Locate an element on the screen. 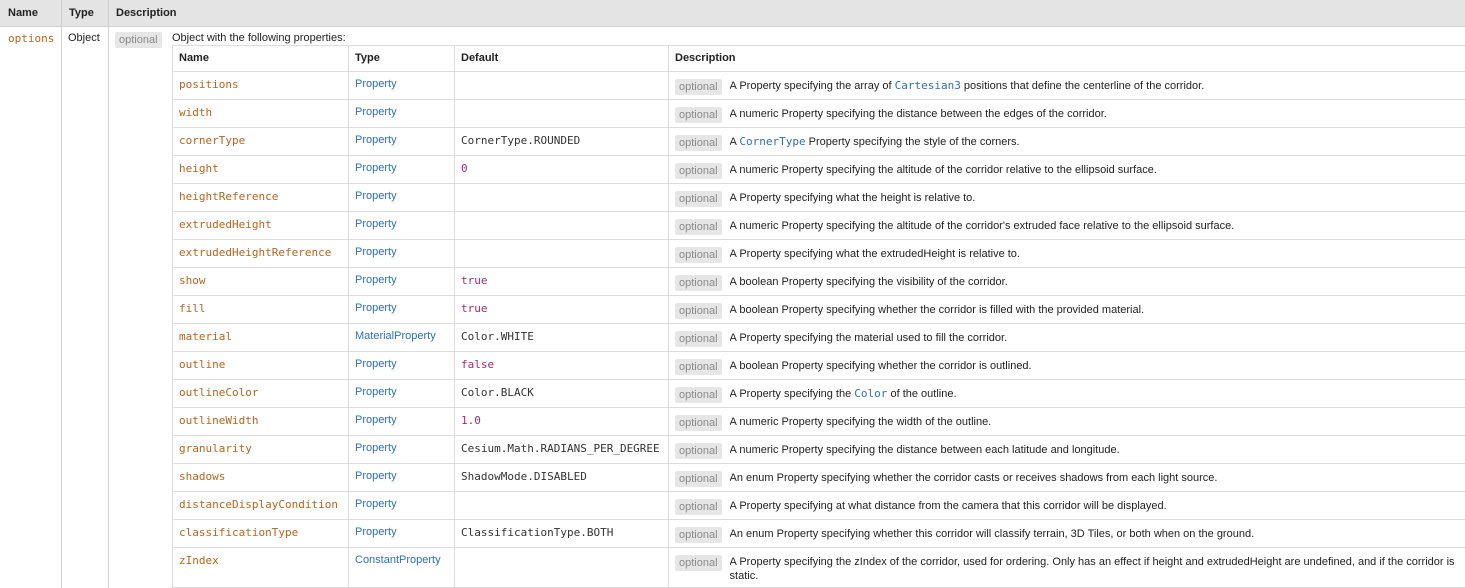  description-text-start: A Property specifying the is located at coordinates (792, 394).